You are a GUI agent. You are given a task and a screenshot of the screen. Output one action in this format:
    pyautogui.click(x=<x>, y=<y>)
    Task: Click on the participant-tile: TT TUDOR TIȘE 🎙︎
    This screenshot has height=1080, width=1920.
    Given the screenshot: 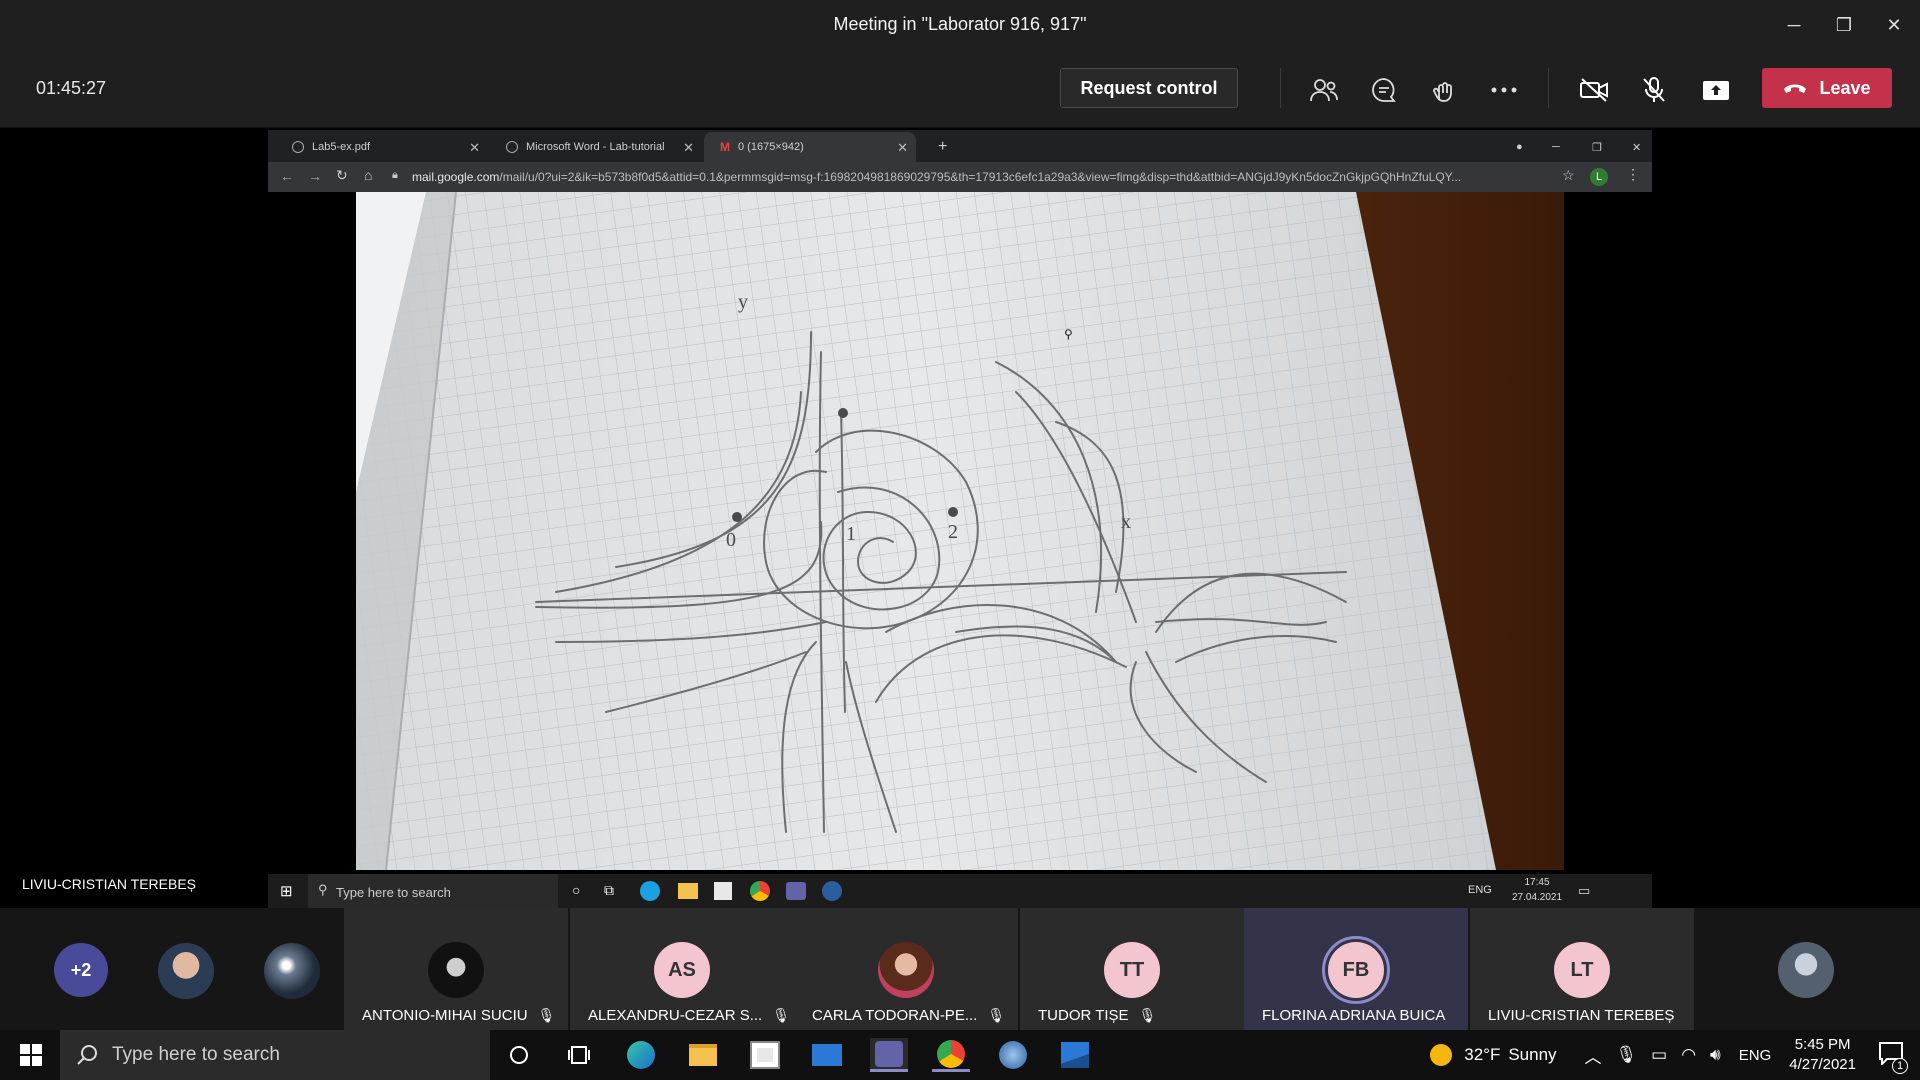 What is the action you would take?
    pyautogui.click(x=1132, y=969)
    